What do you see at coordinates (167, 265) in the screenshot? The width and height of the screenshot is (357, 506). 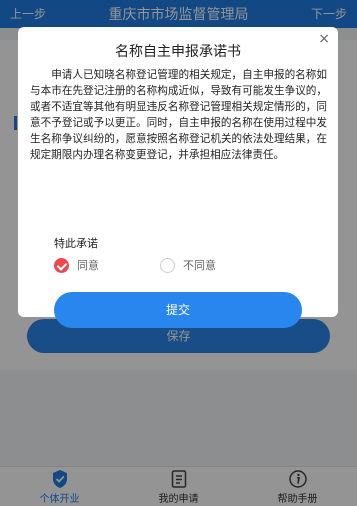 I see `radio-unchecked-icon` at bounding box center [167, 265].